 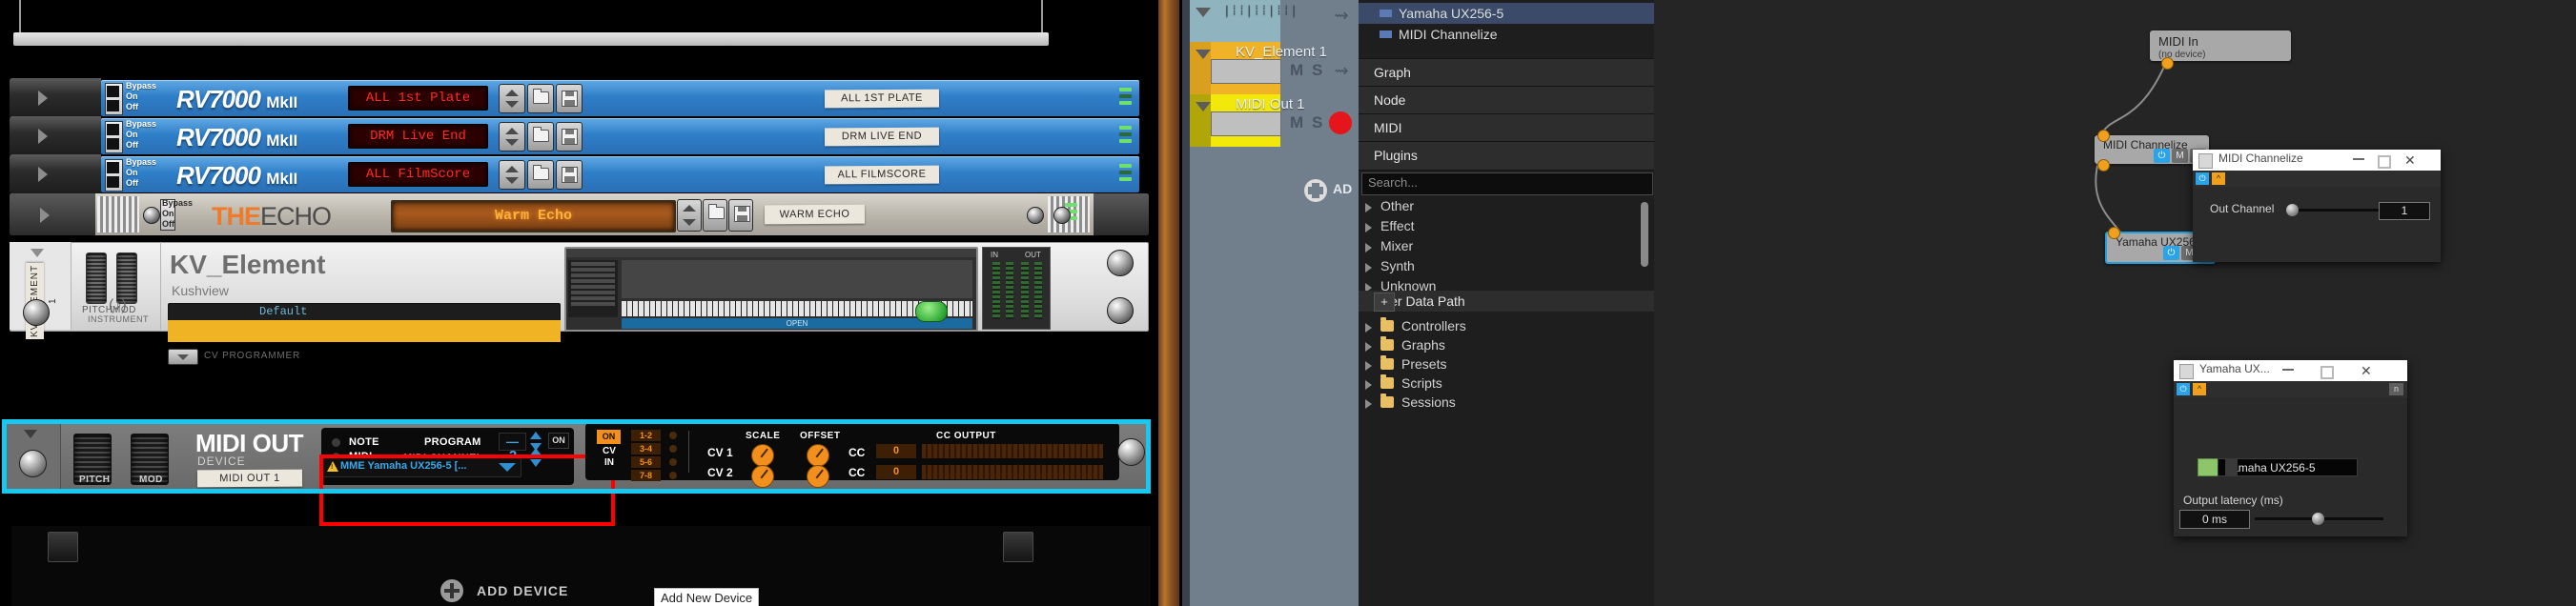 What do you see at coordinates (1340, 122) in the screenshot?
I see `record-arm-button` at bounding box center [1340, 122].